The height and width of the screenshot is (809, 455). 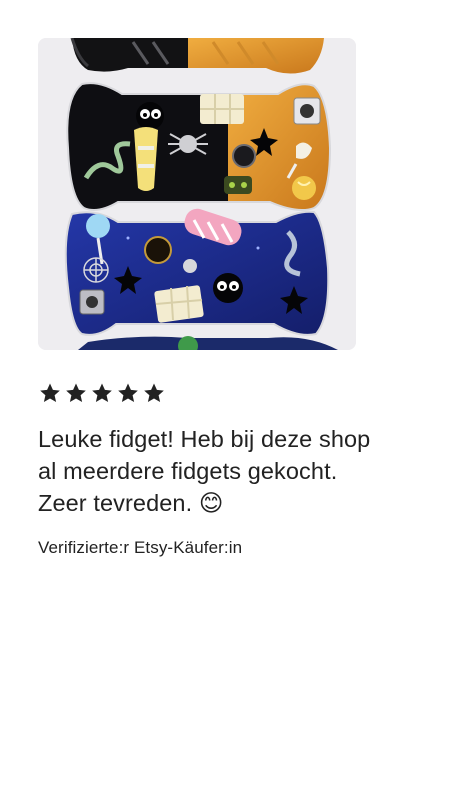 I want to click on bottom-candy-fidget, so click(x=197, y=272).